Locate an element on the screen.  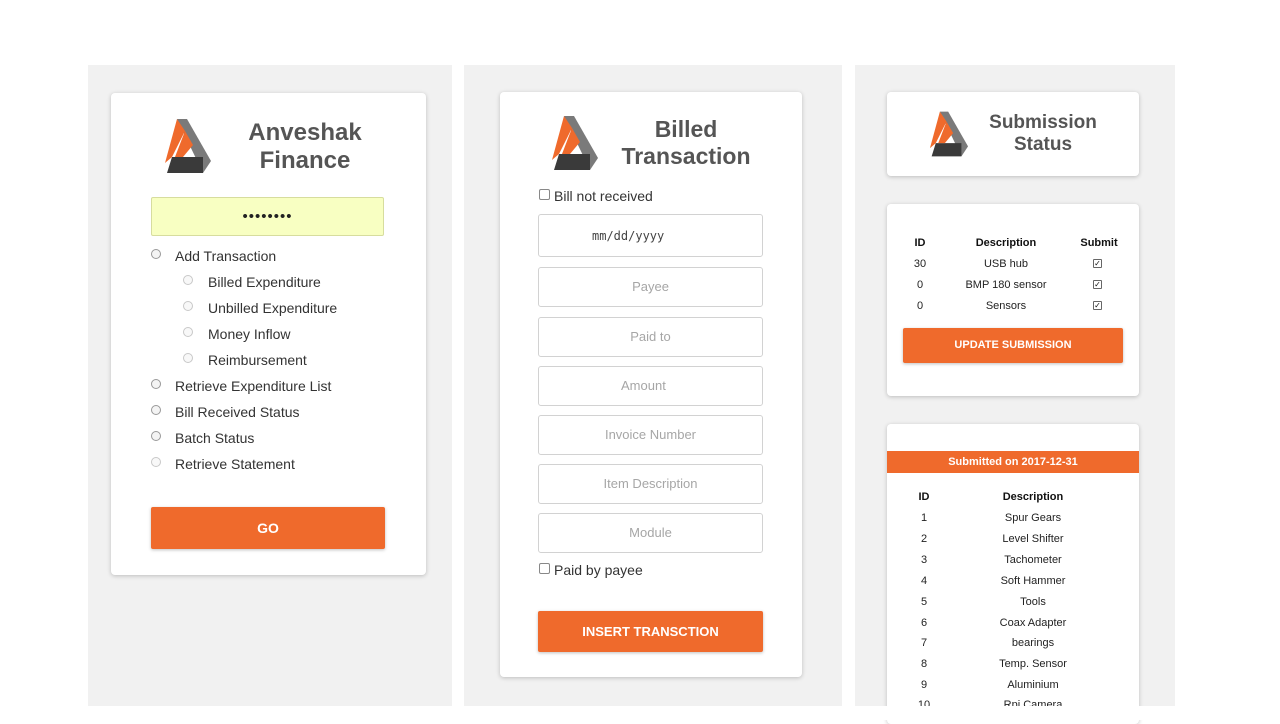
payee-field: Payee is located at coordinates (650, 287).